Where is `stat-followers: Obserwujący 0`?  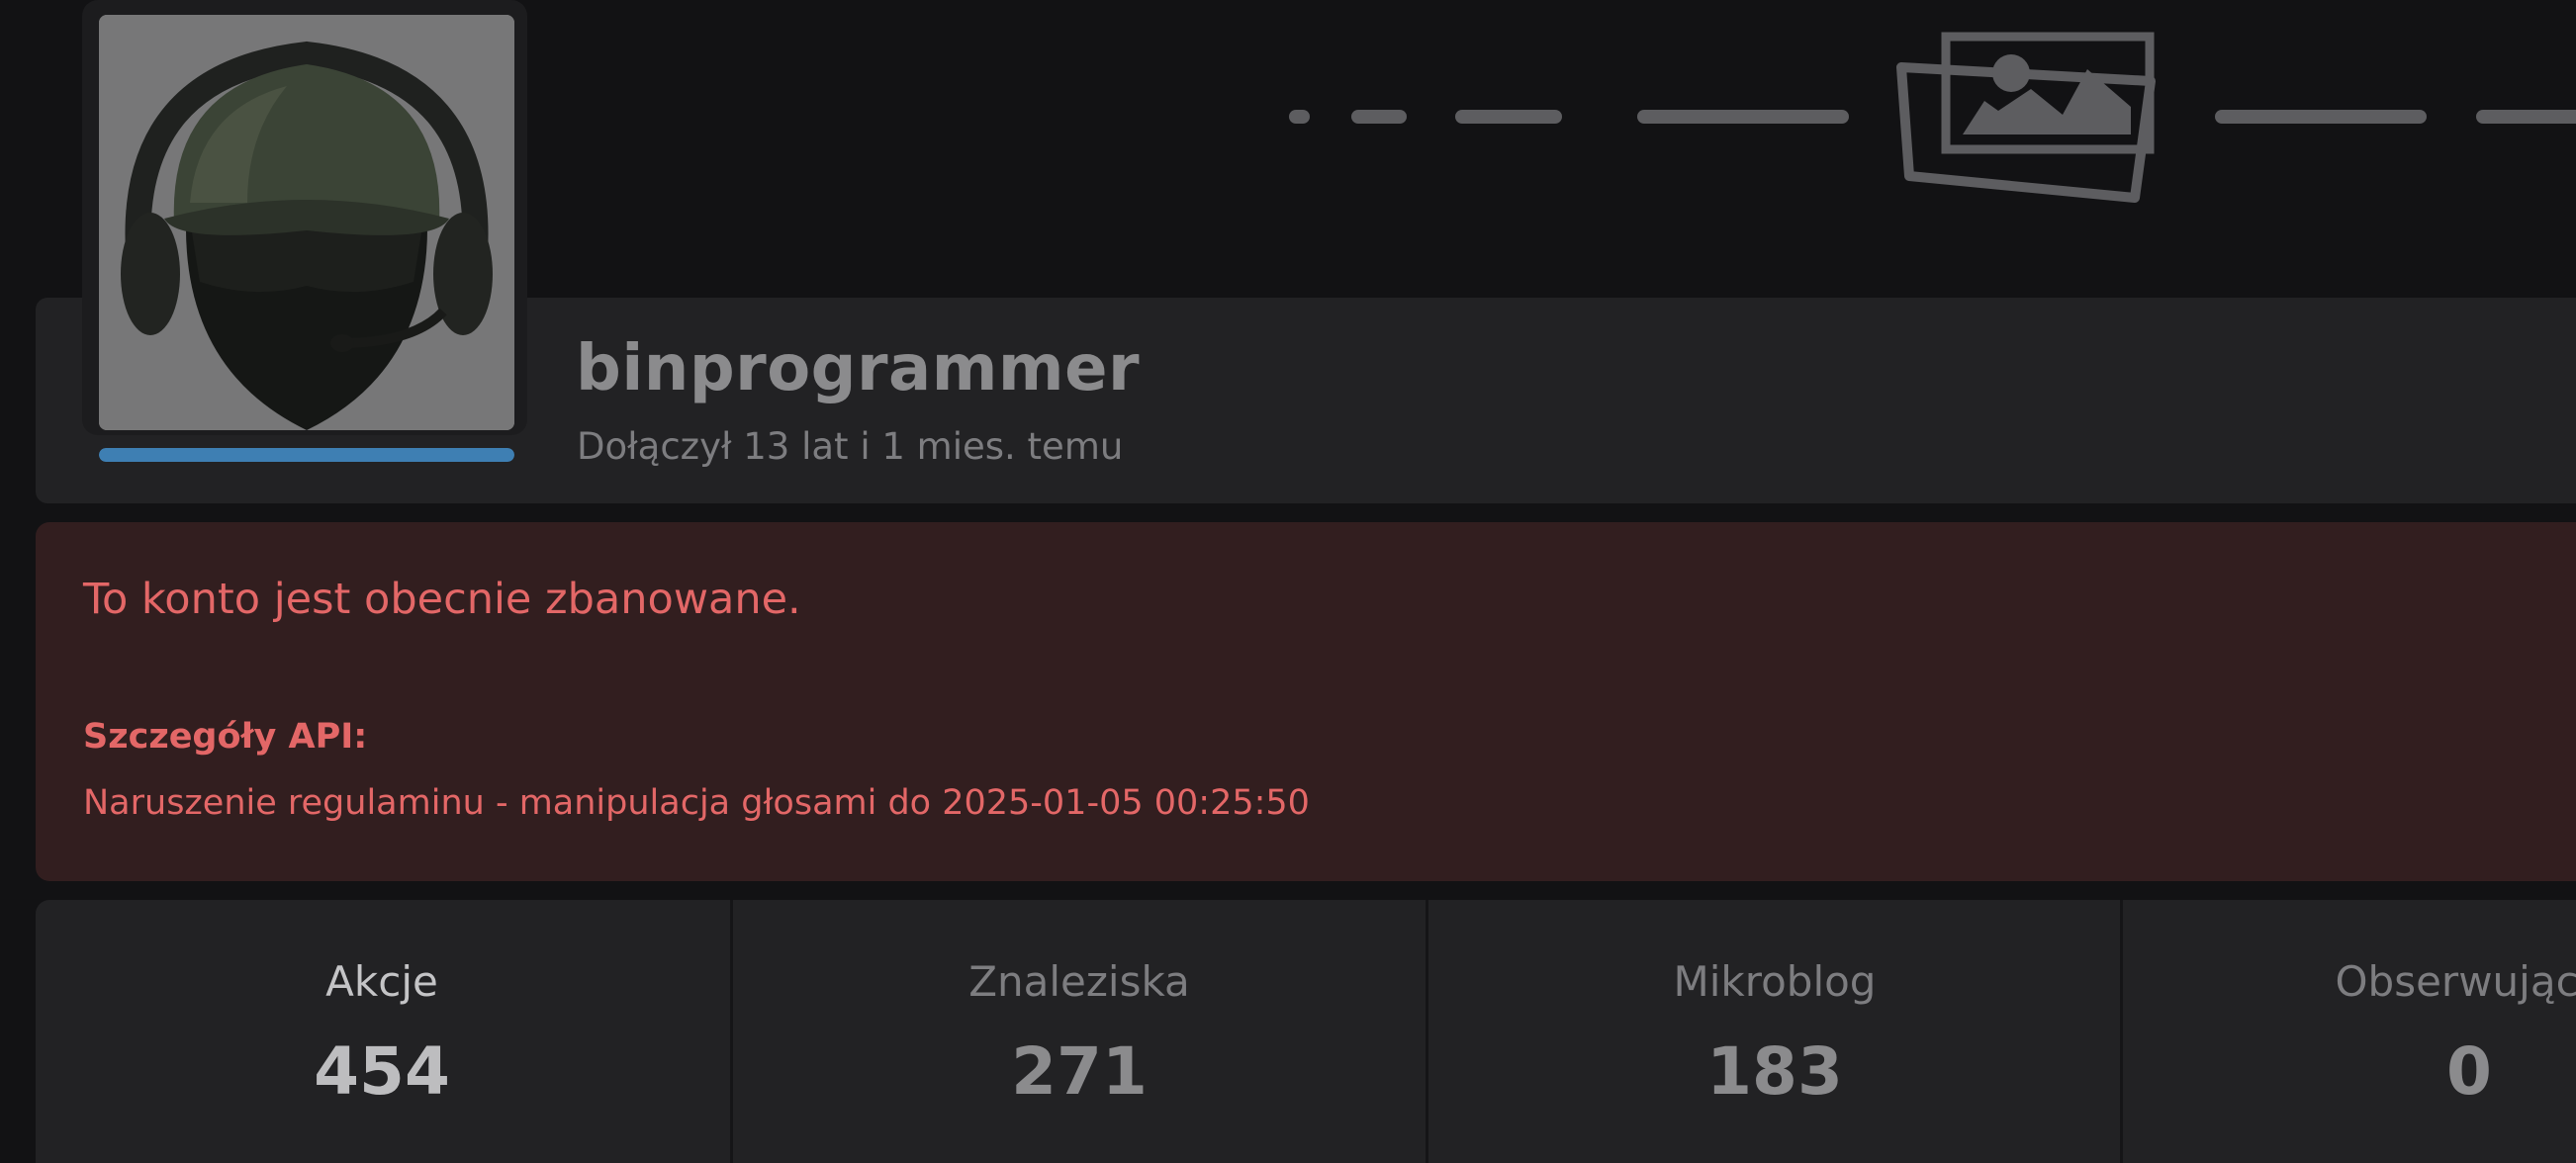
stat-followers: Obserwujący 0 is located at coordinates (2349, 1031).